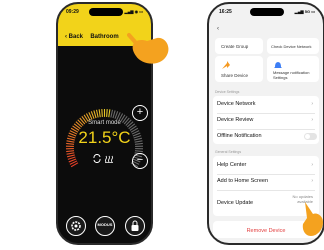 This screenshot has height=250, width=324. Describe the element at coordinates (97, 158) in the screenshot. I see `cycle-icon` at that location.